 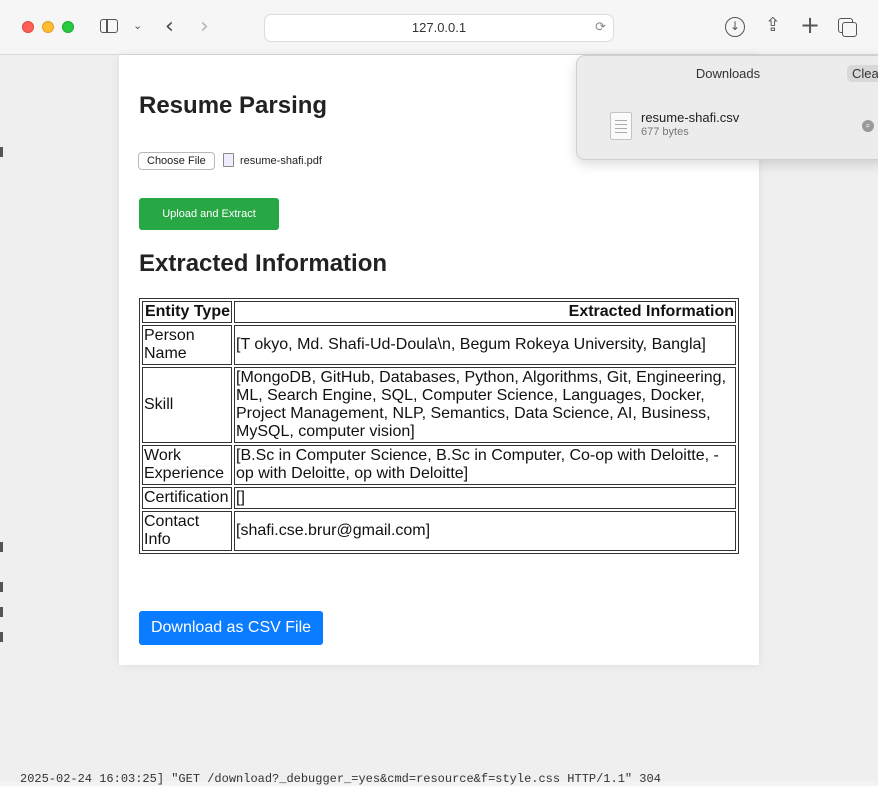 I want to click on table-header-row: Entity Type Extracted Information, so click(x=439, y=312).